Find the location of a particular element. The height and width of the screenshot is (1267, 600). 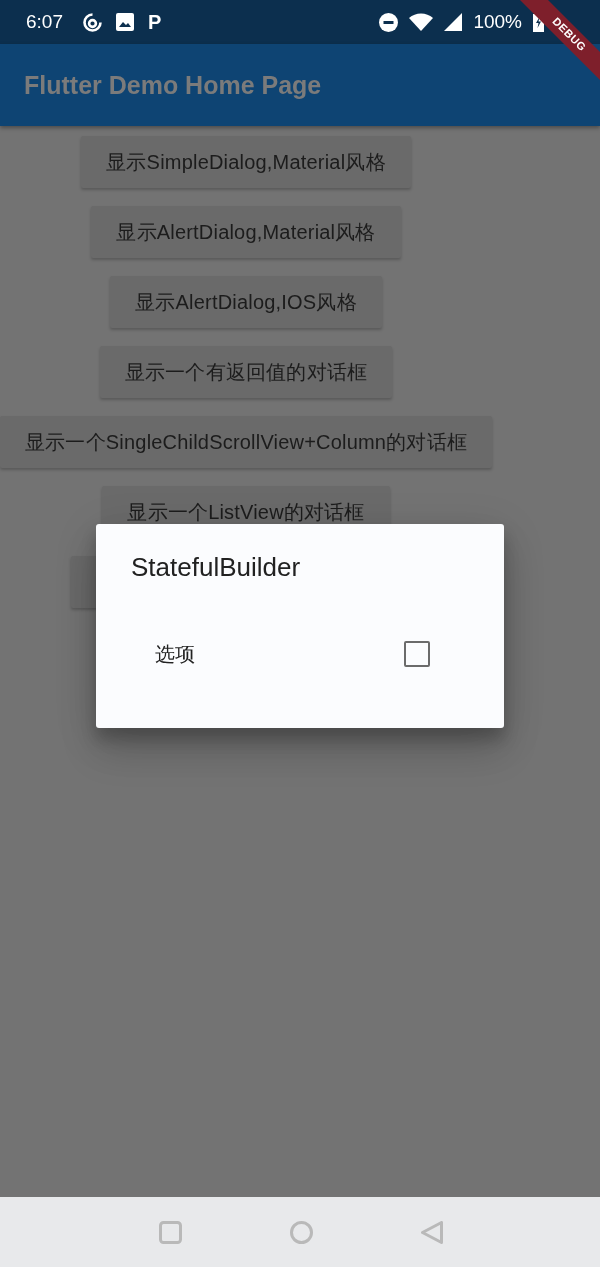

dialog-demo-button: 显示SimpleDialog,Material风格 is located at coordinates (246, 162).